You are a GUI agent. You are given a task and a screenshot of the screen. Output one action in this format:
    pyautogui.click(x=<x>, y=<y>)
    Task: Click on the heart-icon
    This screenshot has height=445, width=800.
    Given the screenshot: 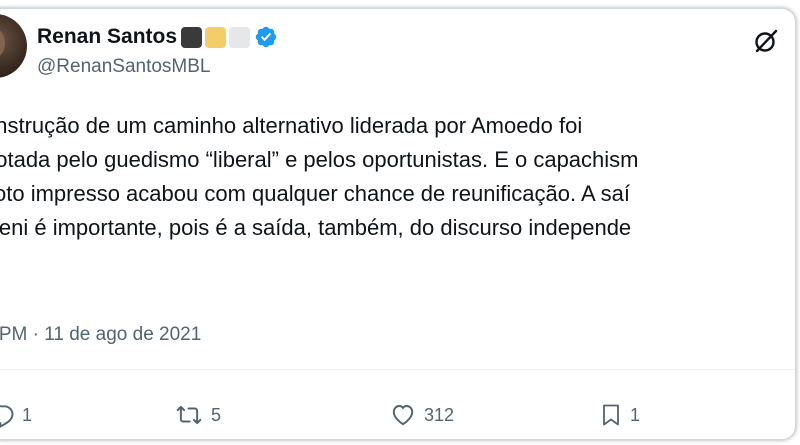 What is the action you would take?
    pyautogui.click(x=403, y=415)
    